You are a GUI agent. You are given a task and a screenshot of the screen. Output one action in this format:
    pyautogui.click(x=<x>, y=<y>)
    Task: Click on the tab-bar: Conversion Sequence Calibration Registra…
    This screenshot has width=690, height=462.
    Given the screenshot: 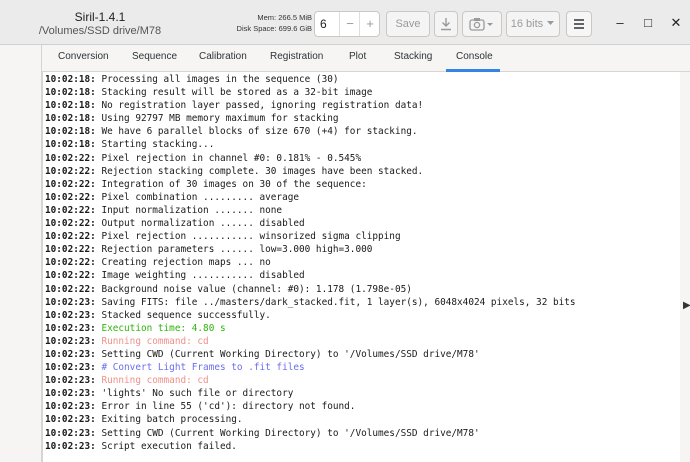 What is the action you would take?
    pyautogui.click(x=366, y=58)
    